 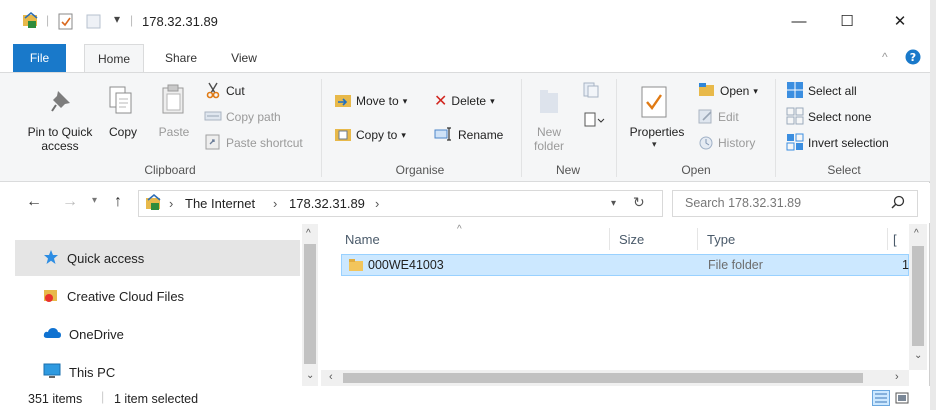 I want to click on open-label: Open, so click(x=735, y=91).